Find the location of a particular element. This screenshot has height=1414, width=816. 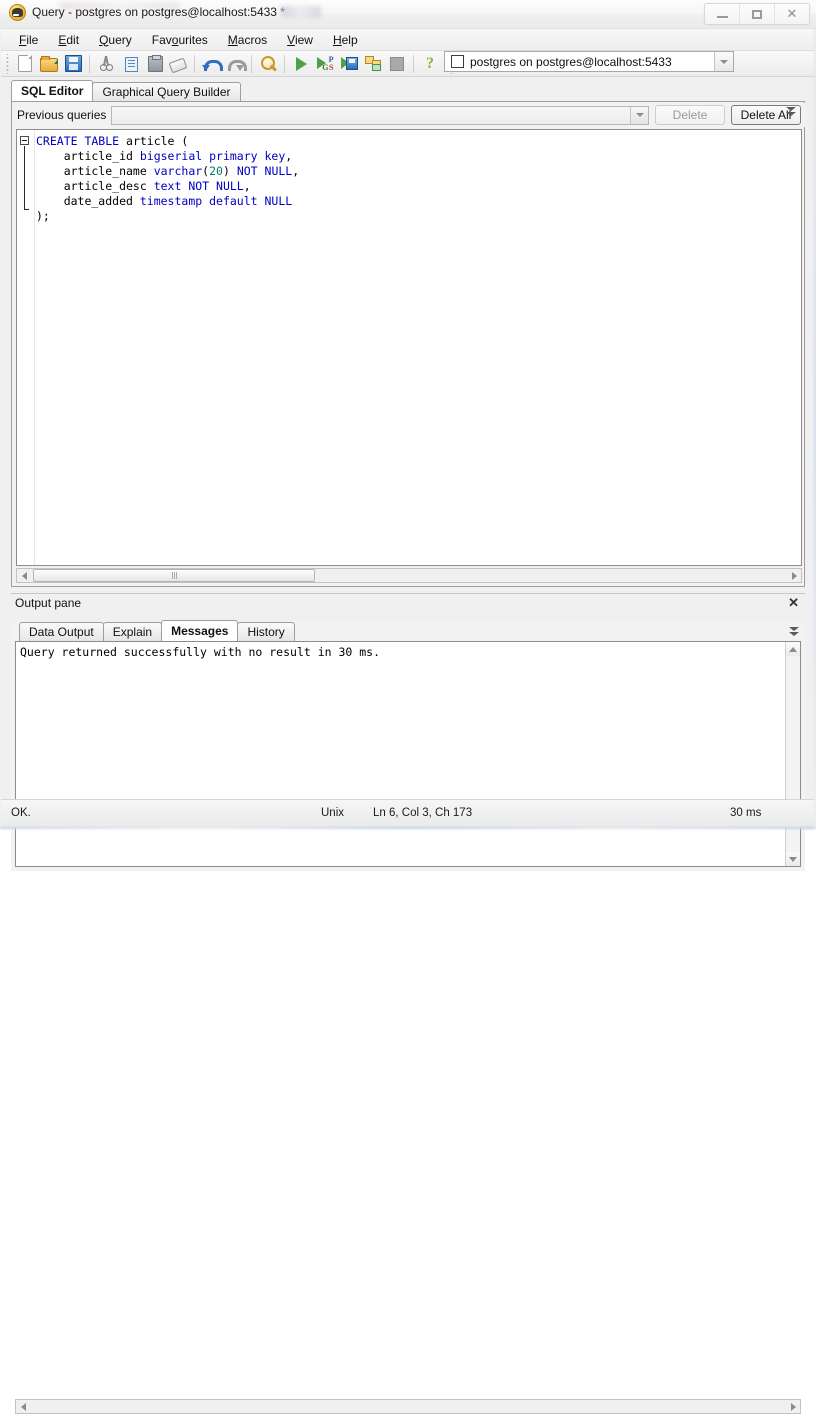

clear-window-icon is located at coordinates (178, 65).